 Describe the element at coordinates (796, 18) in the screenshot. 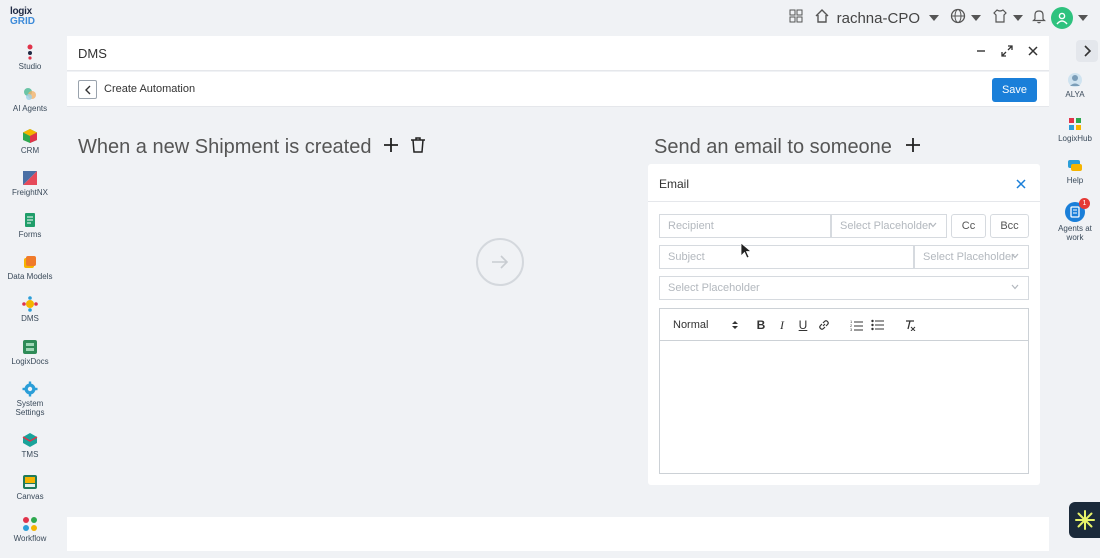

I see `apps-grid-icon` at that location.